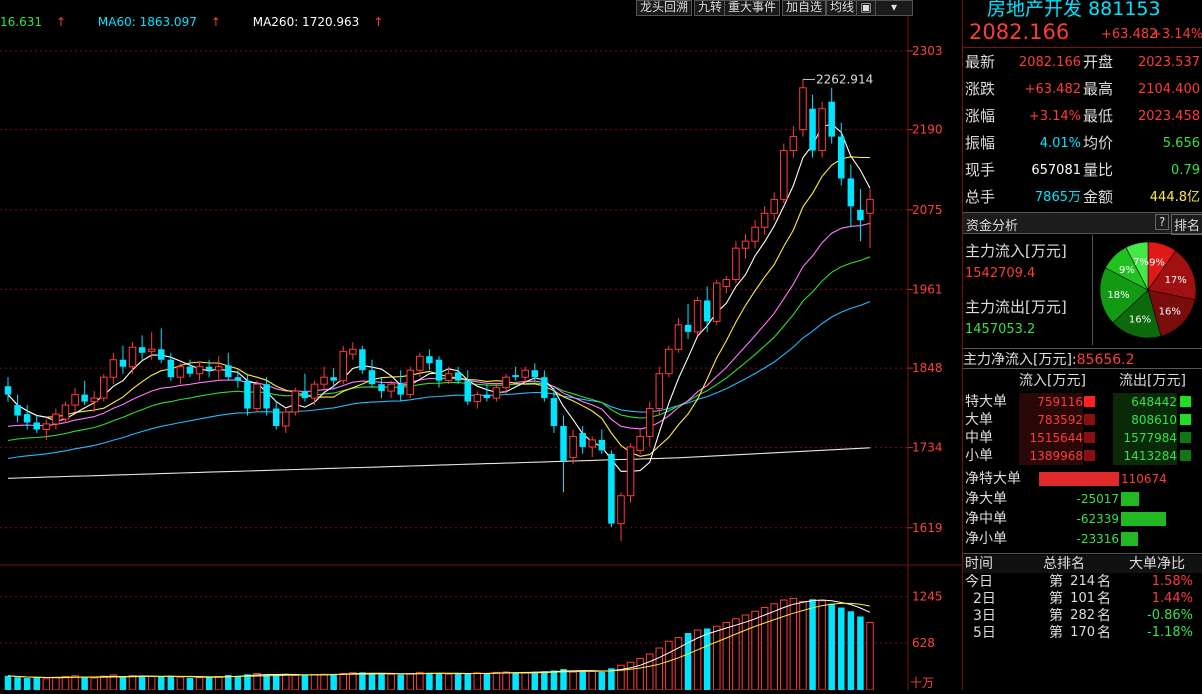 Image resolution: width=1202 pixels, height=694 pixels. What do you see at coordinates (710, 8) in the screenshot?
I see `nine-turn-button: 九转` at bounding box center [710, 8].